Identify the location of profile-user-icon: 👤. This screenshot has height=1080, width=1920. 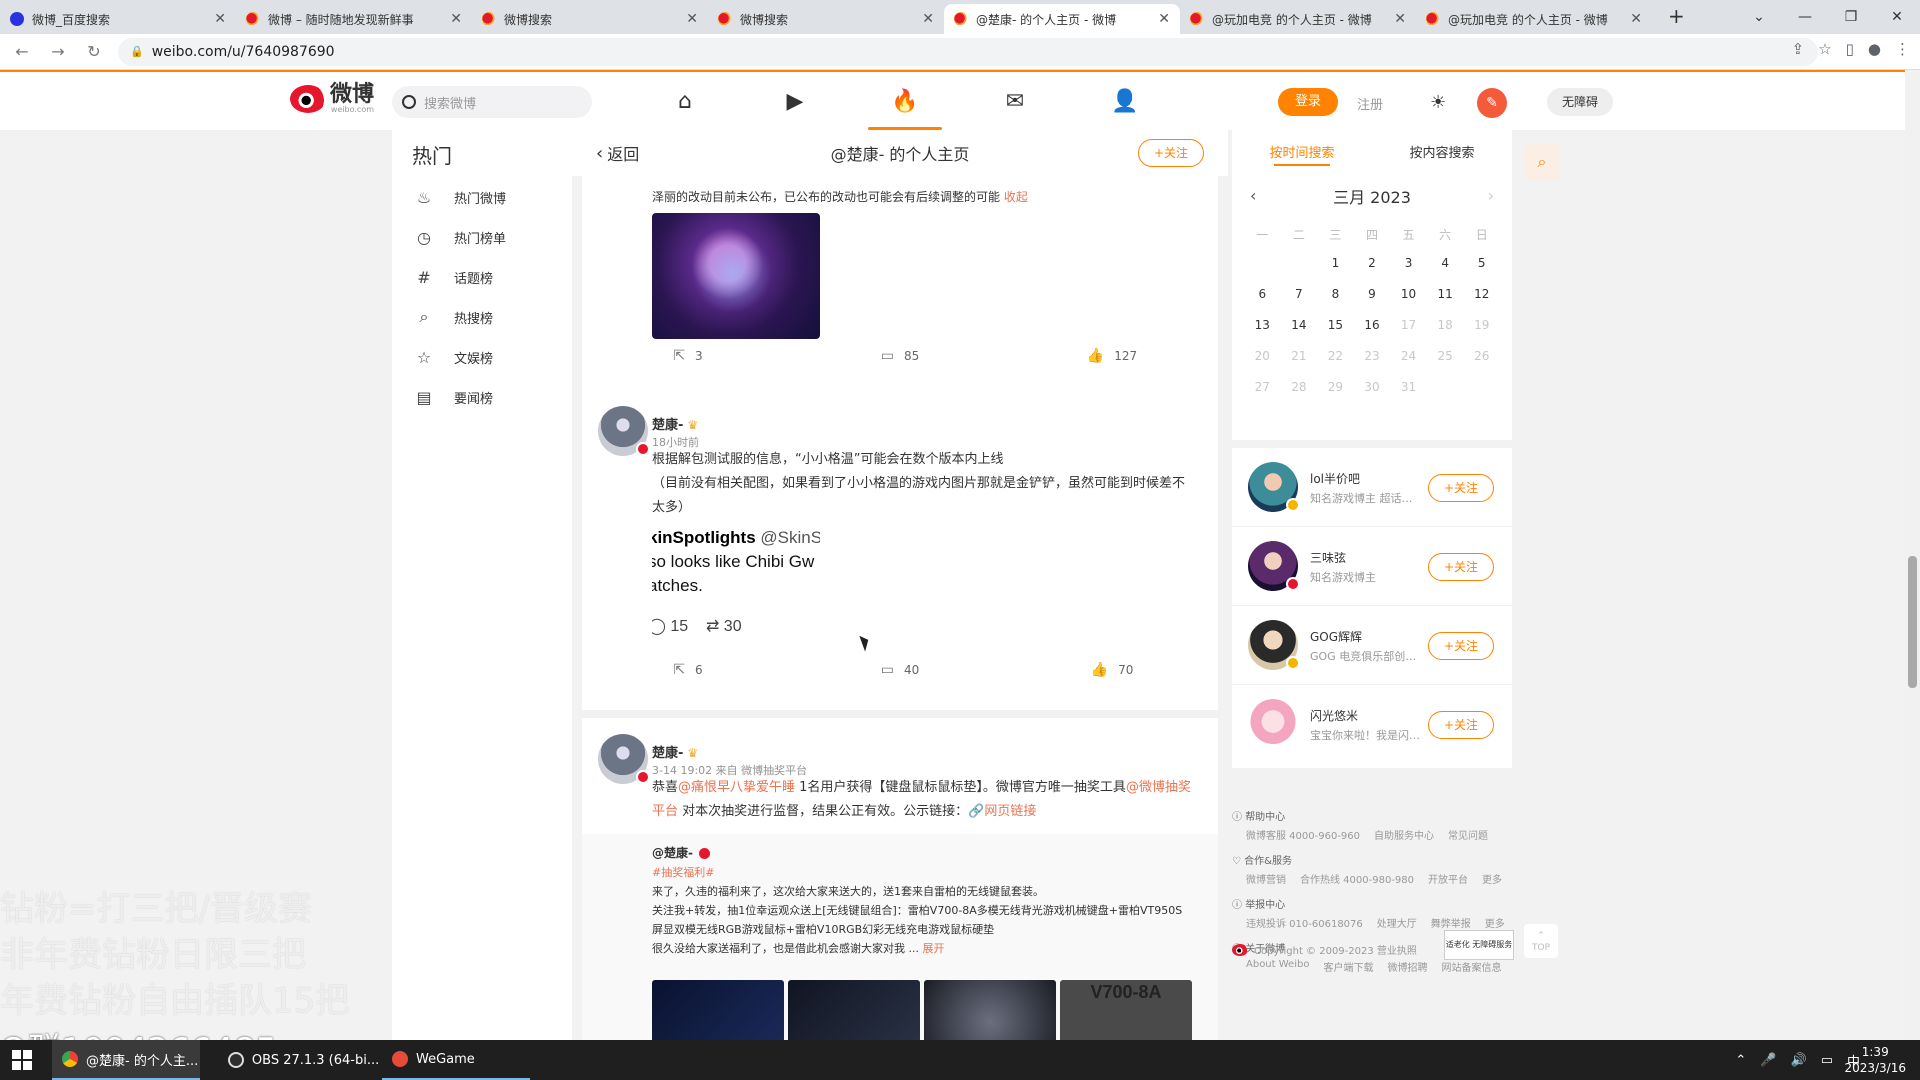
(1125, 101).